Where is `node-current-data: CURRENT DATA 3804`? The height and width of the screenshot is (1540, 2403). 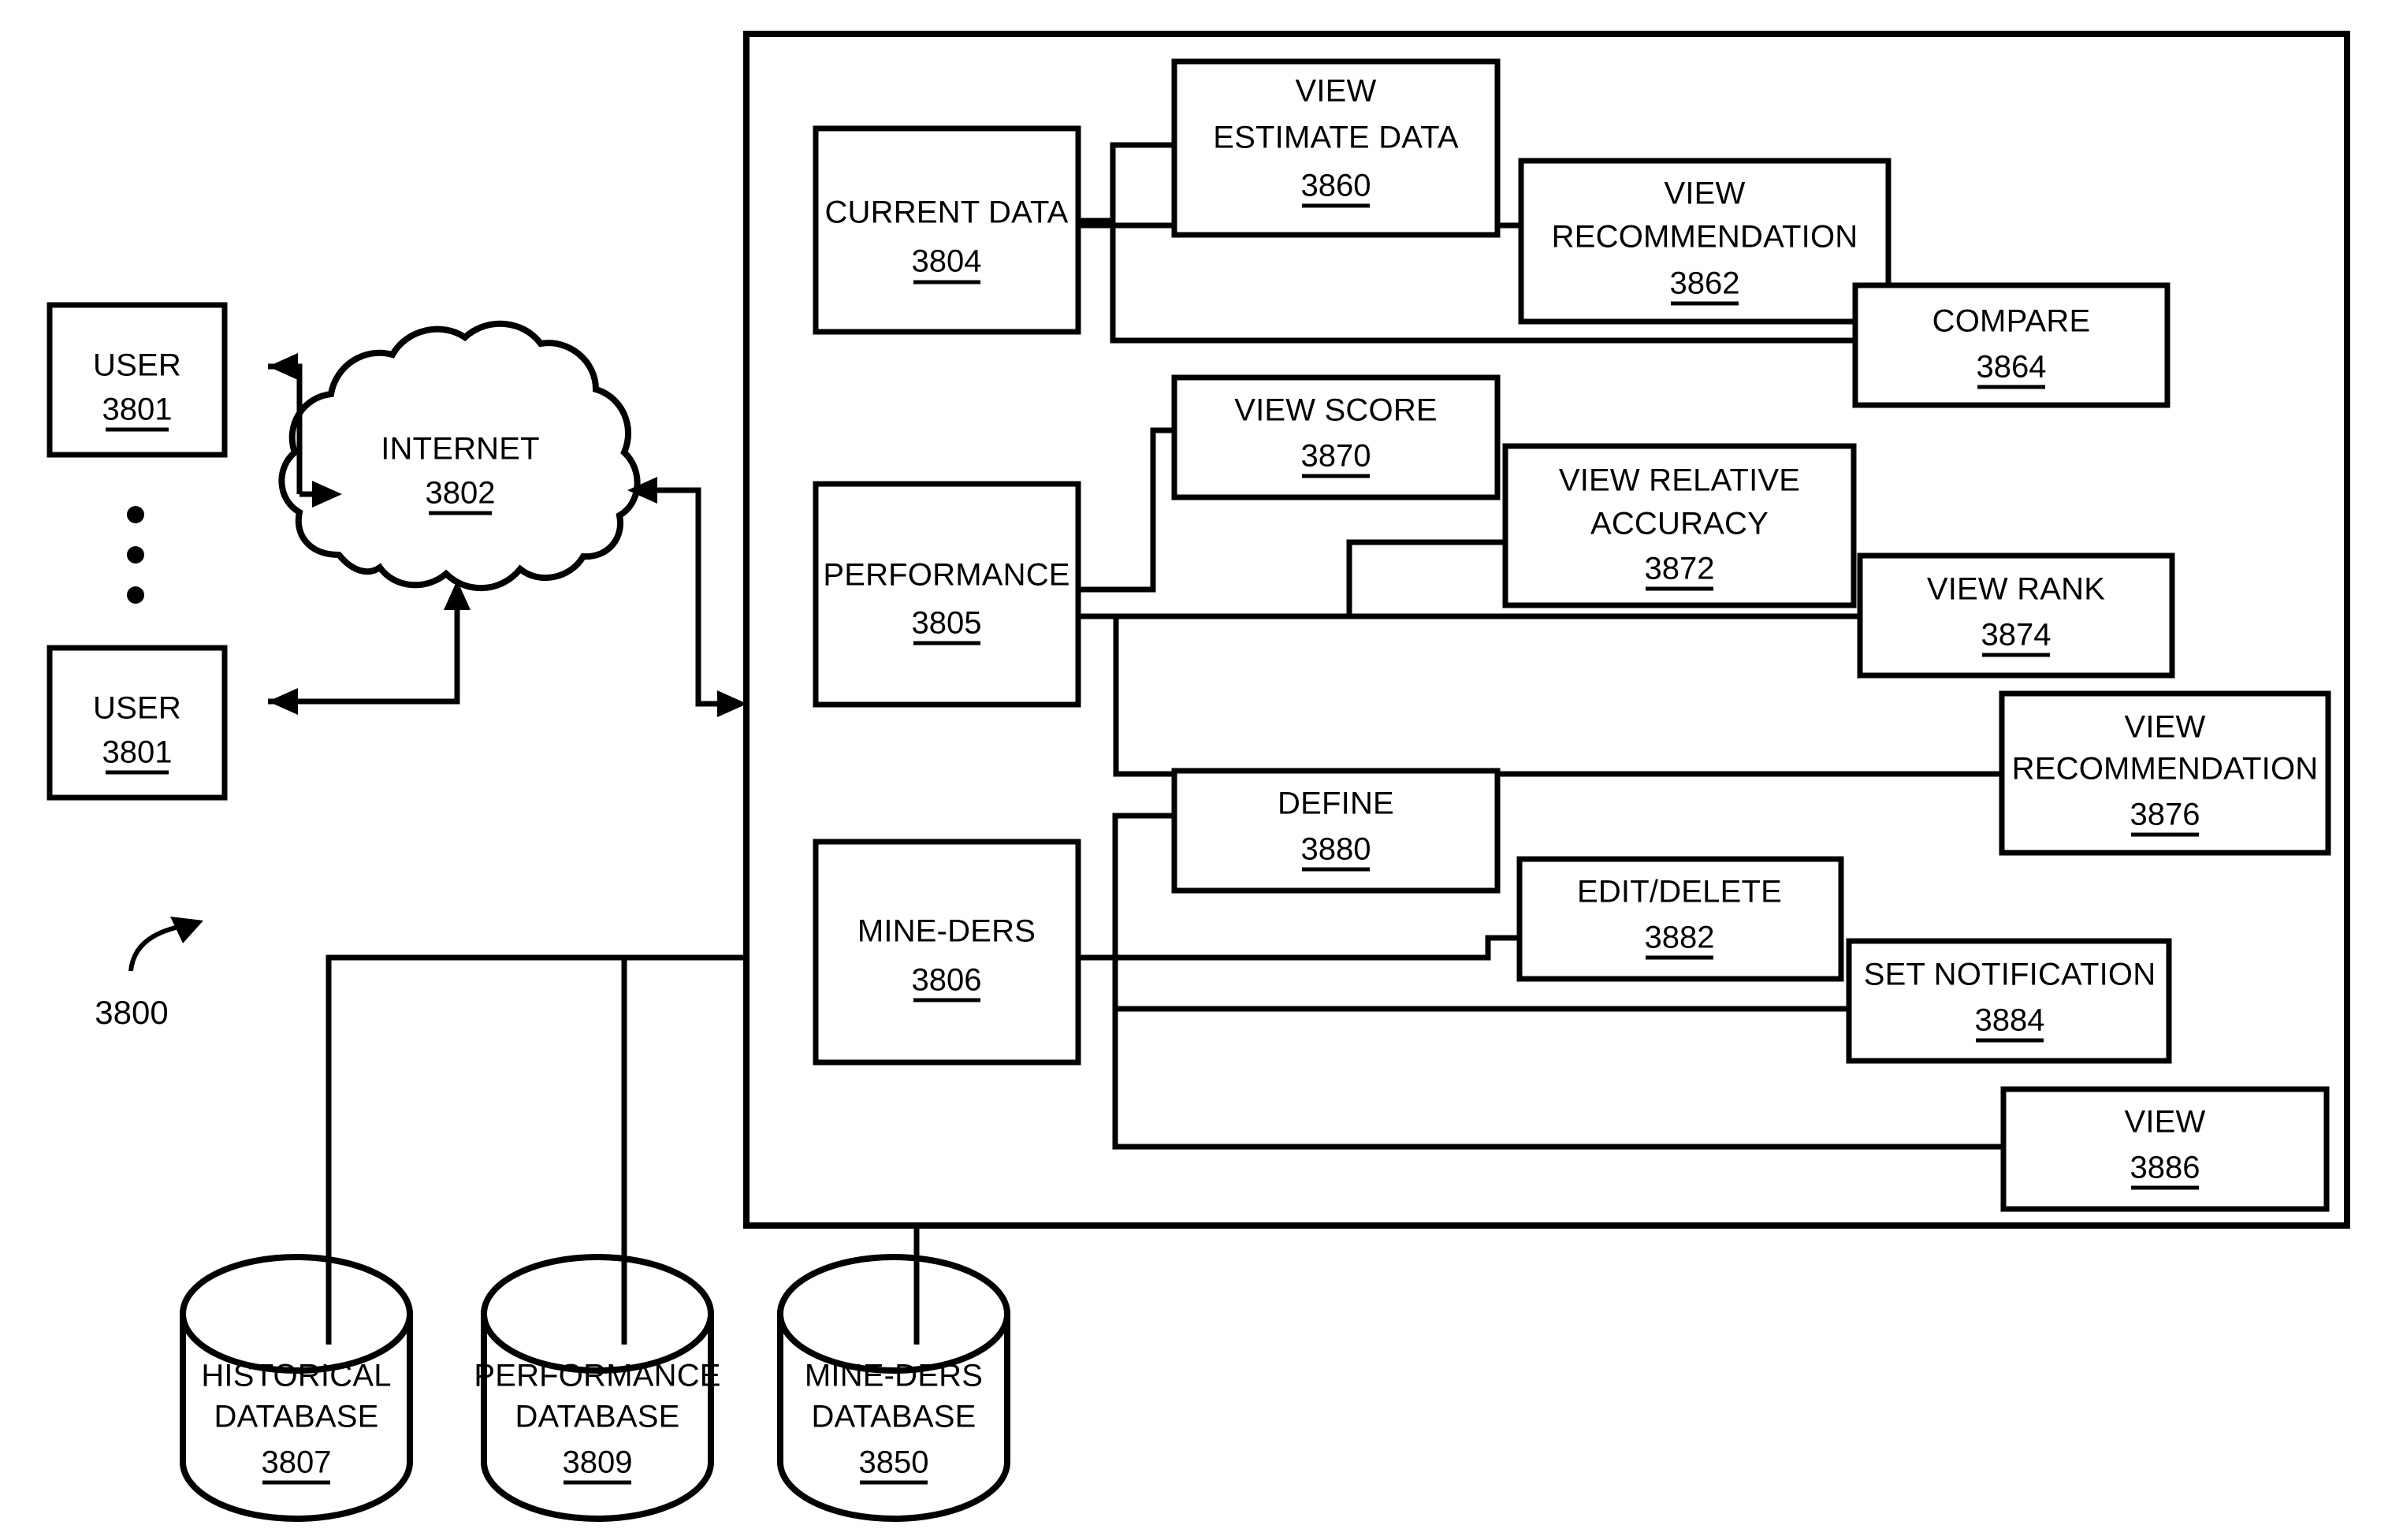 node-current-data: CURRENT DATA 3804 is located at coordinates (947, 230).